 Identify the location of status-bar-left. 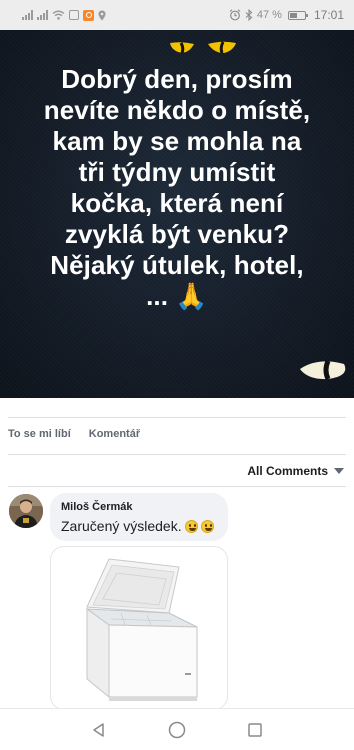
(64, 15).